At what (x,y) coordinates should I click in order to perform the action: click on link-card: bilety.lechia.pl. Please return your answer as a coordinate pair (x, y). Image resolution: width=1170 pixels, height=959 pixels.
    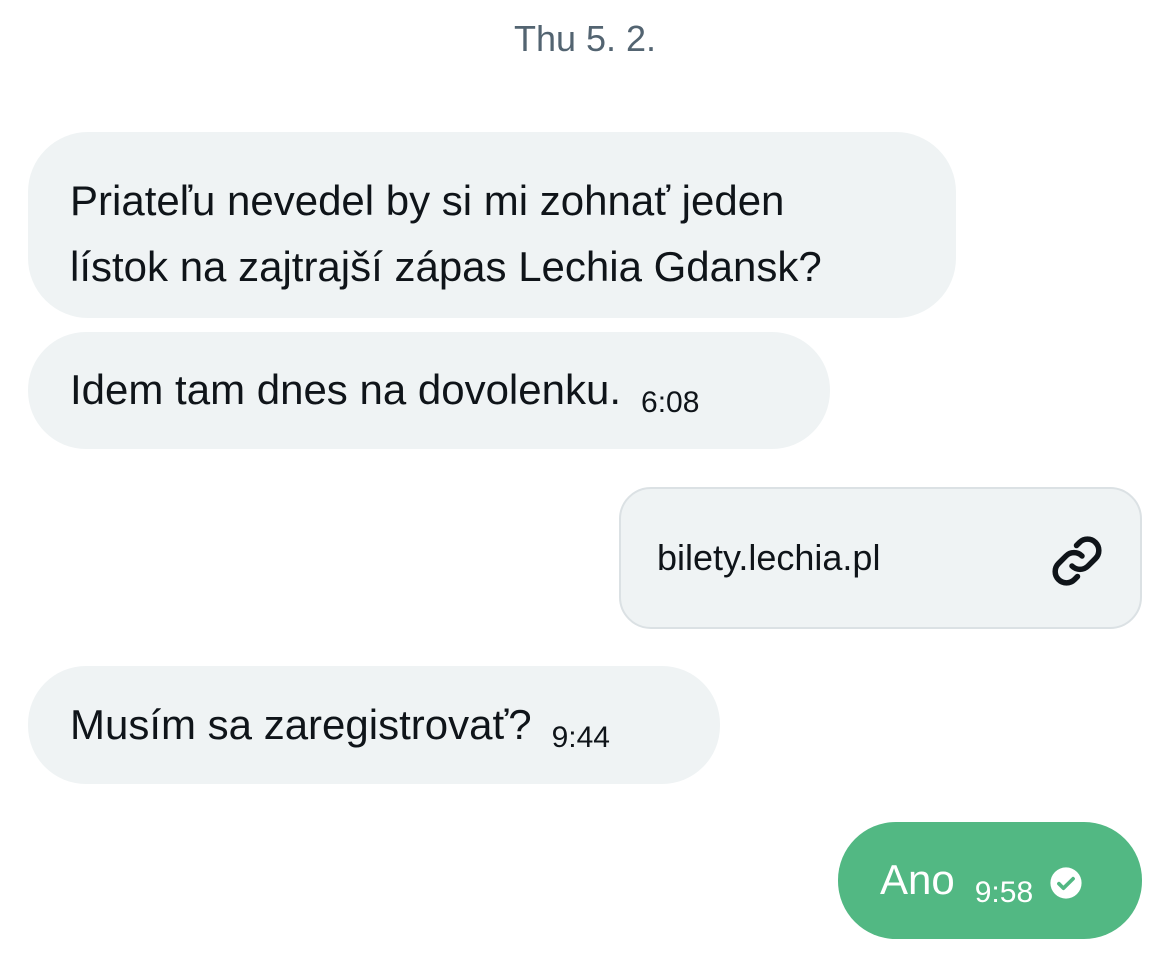
    Looking at the image, I should click on (880, 558).